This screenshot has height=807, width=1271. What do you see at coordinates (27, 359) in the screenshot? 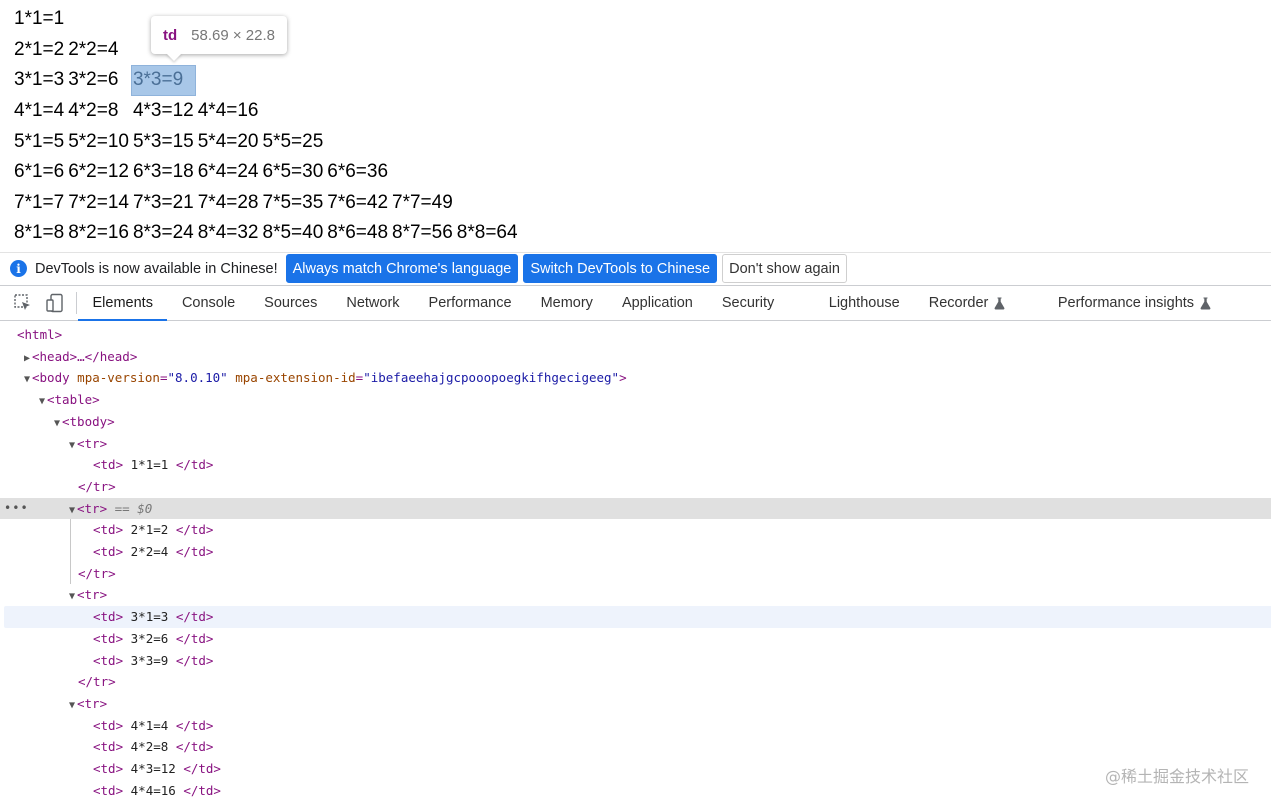
I see `expand-triangle-icon: ▶` at bounding box center [27, 359].